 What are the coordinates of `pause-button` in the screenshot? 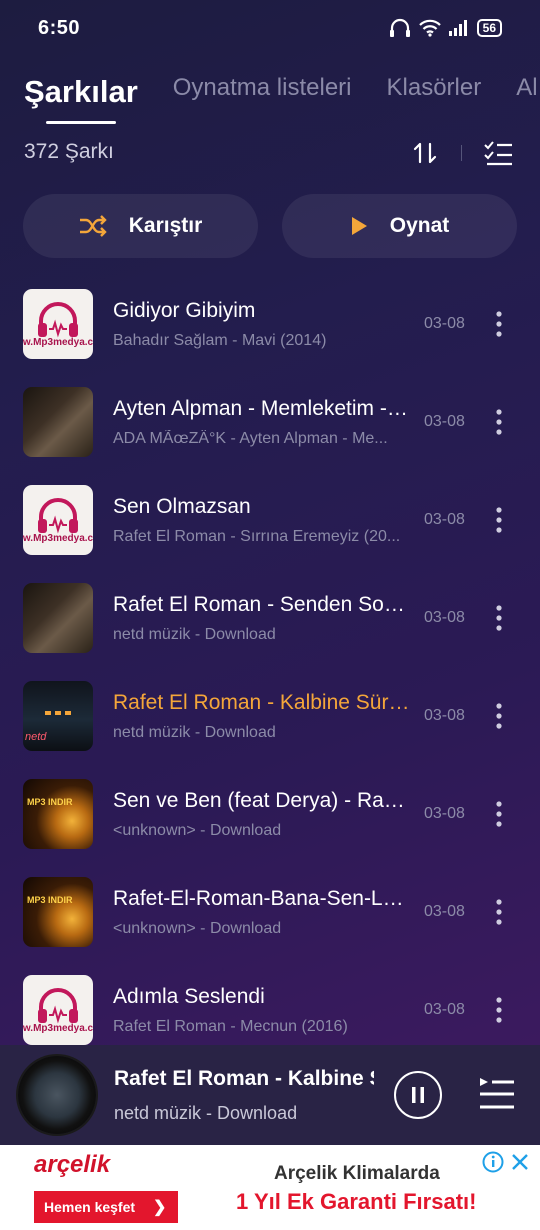 It's located at (418, 1095).